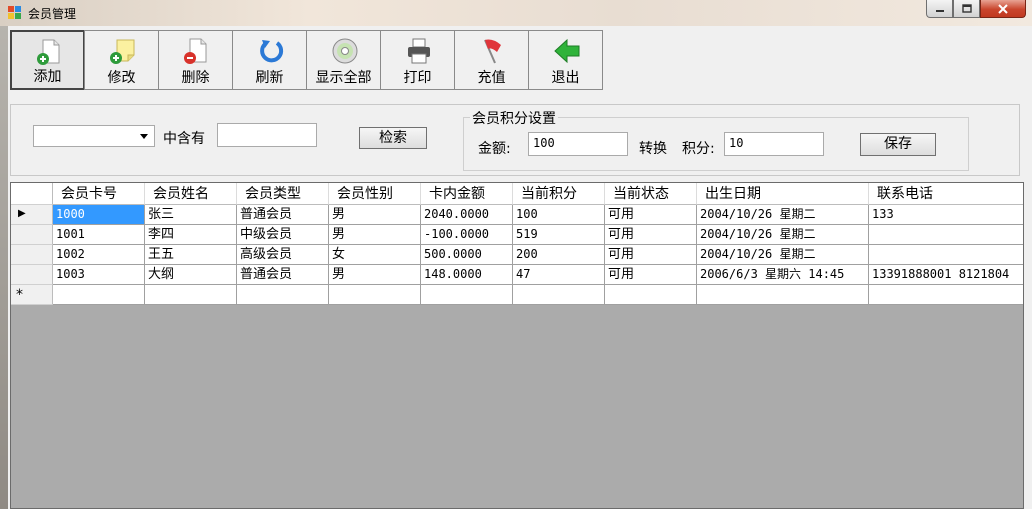 This screenshot has width=1032, height=509. Describe the element at coordinates (946, 215) in the screenshot. I see `table-cell: 133` at that location.